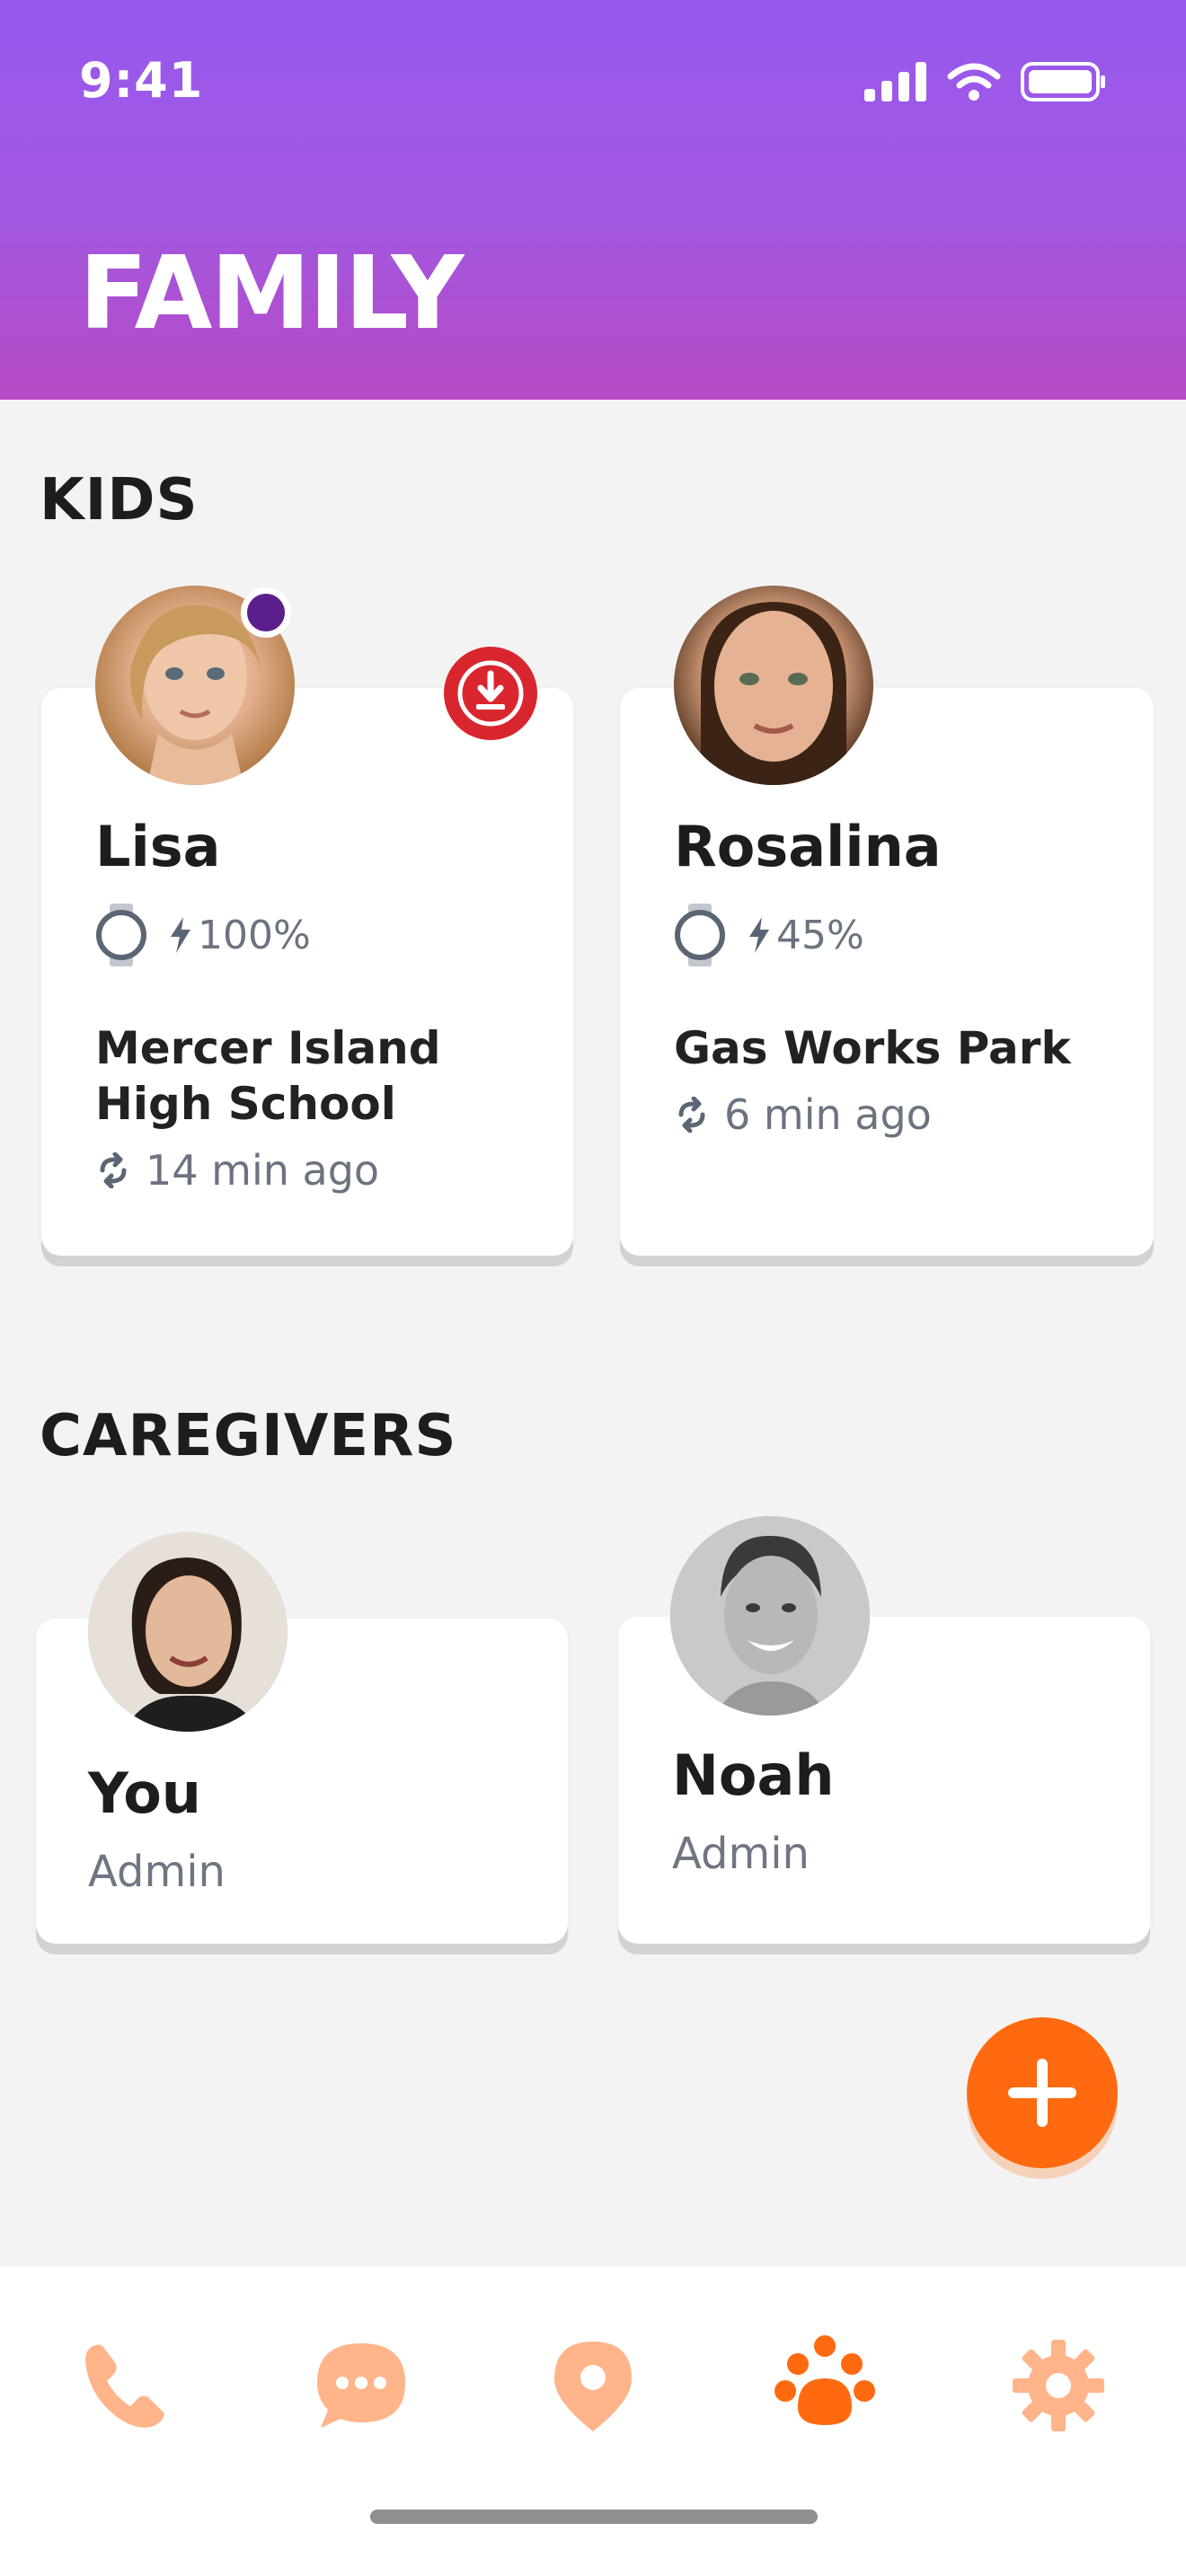 This screenshot has height=2576, width=1186. I want to click on family-icon, so click(824, 2380).